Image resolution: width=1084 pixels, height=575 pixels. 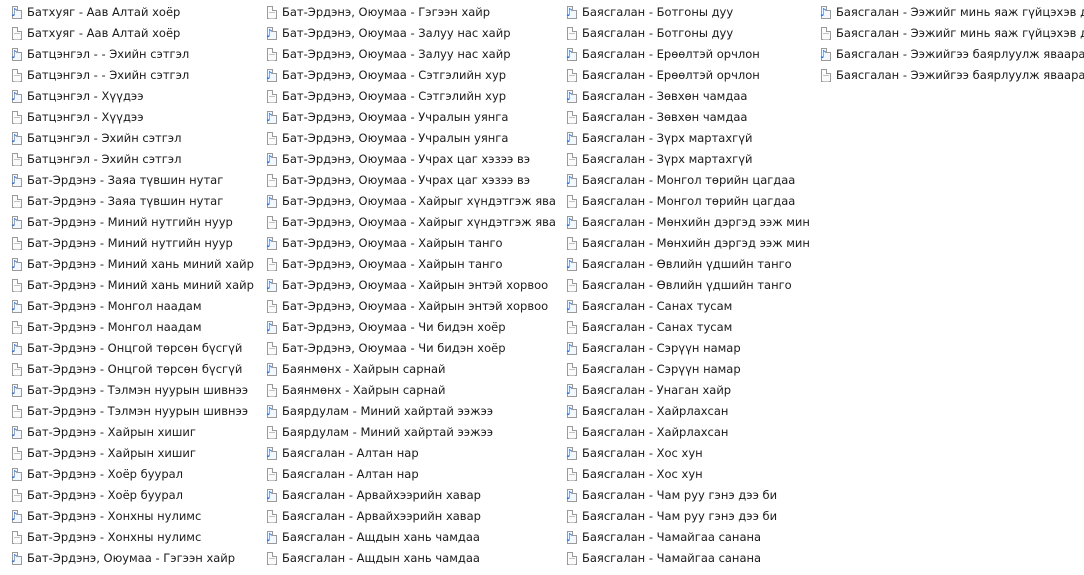 I want to click on file-item: Баясгалан - Унаган хайр, so click(x=682, y=390).